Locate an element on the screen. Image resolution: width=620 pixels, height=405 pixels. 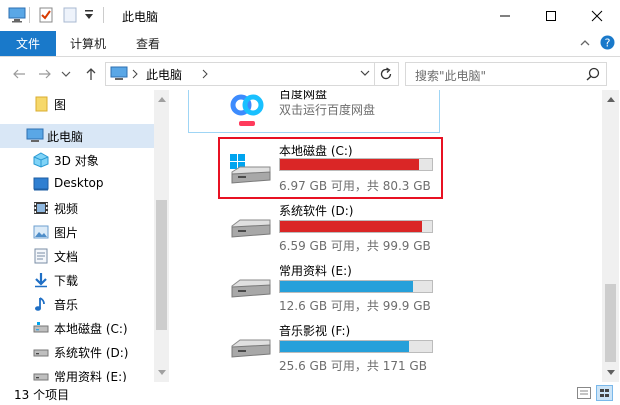
content-scrollbar is located at coordinates (610, 236).